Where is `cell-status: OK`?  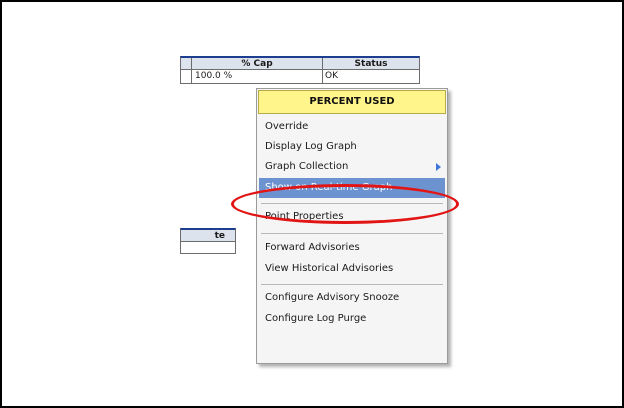
cell-status: OK is located at coordinates (331, 76).